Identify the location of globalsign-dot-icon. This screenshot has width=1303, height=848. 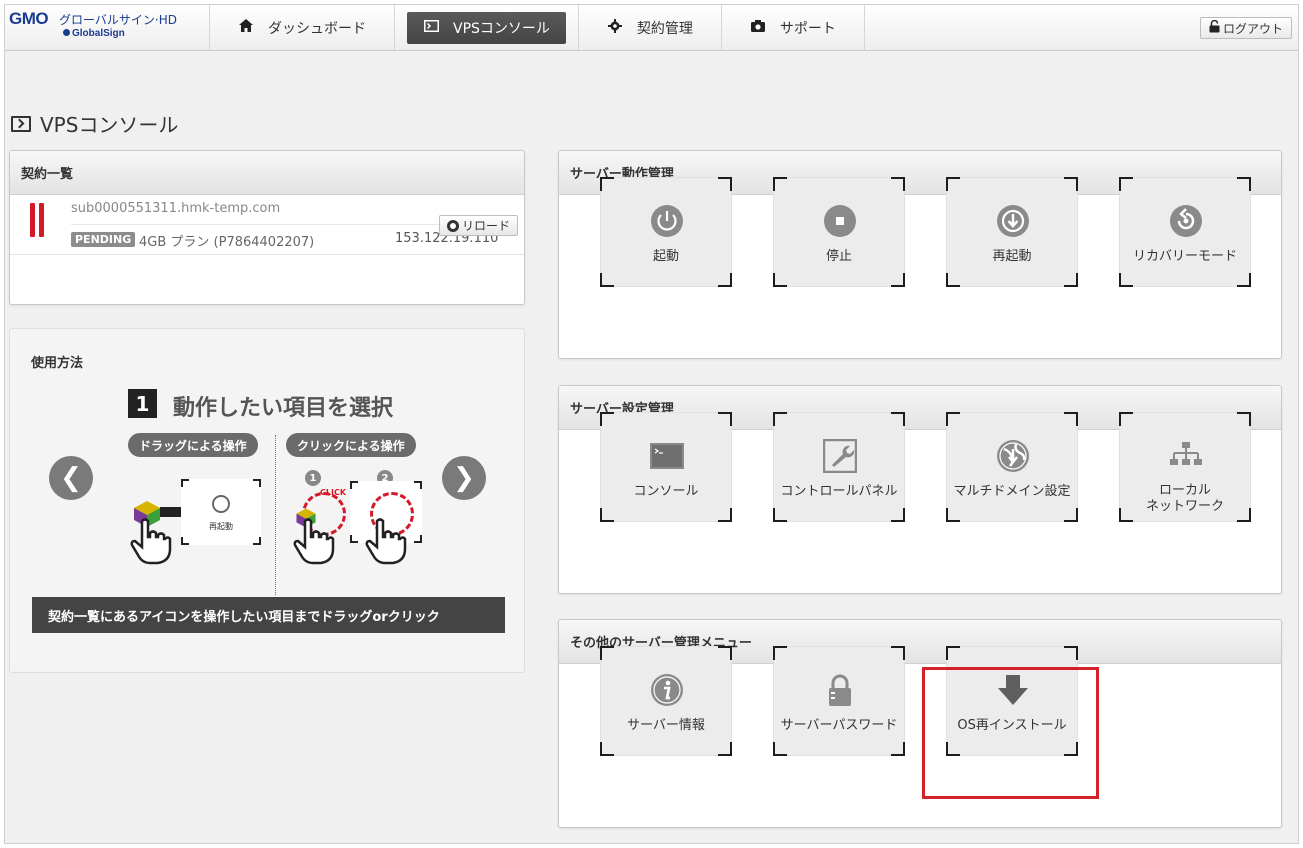
(66, 32).